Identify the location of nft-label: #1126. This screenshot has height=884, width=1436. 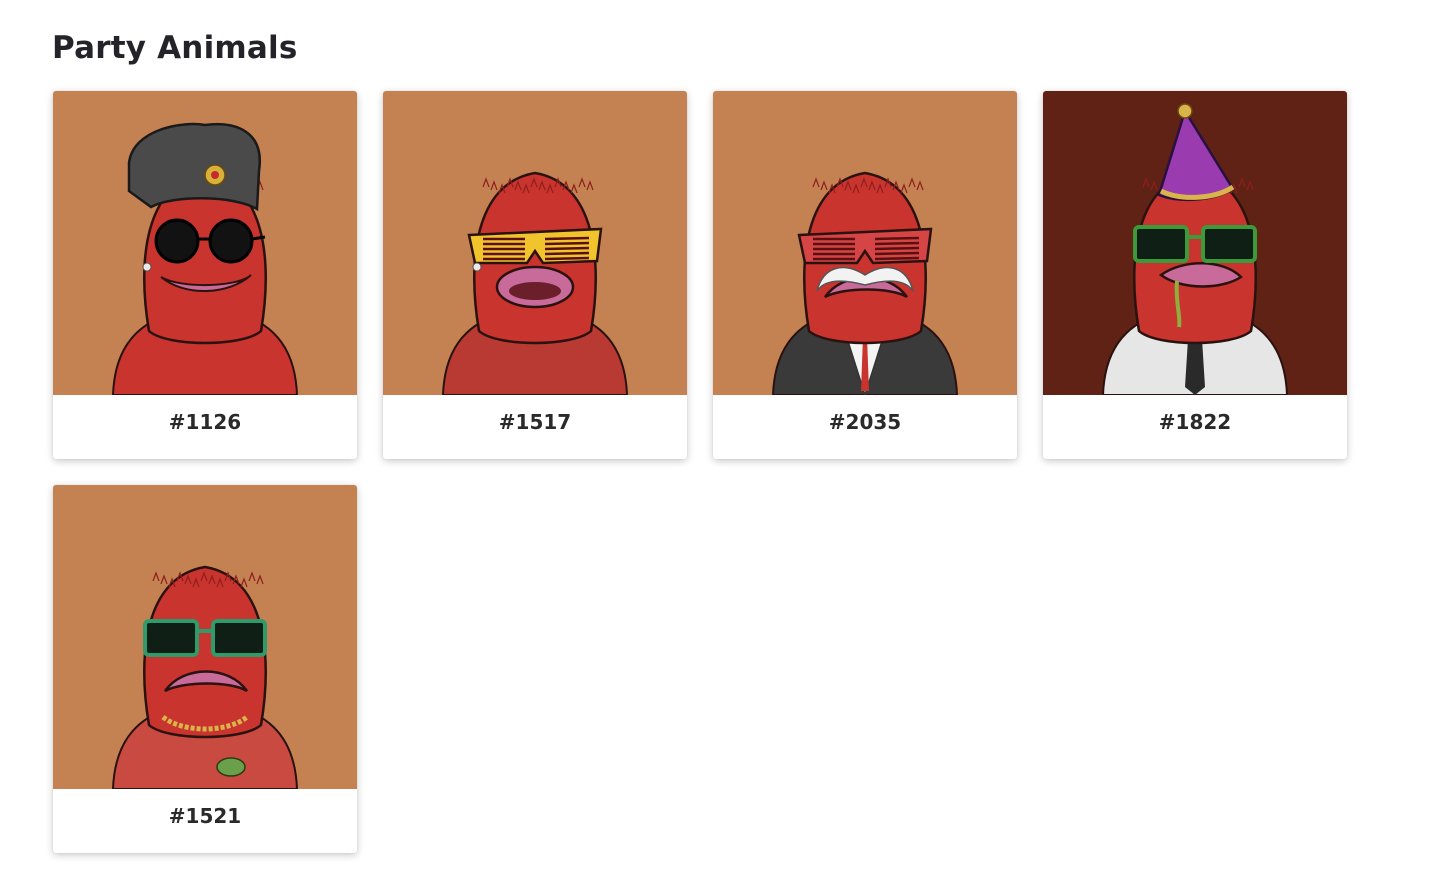
(205, 422).